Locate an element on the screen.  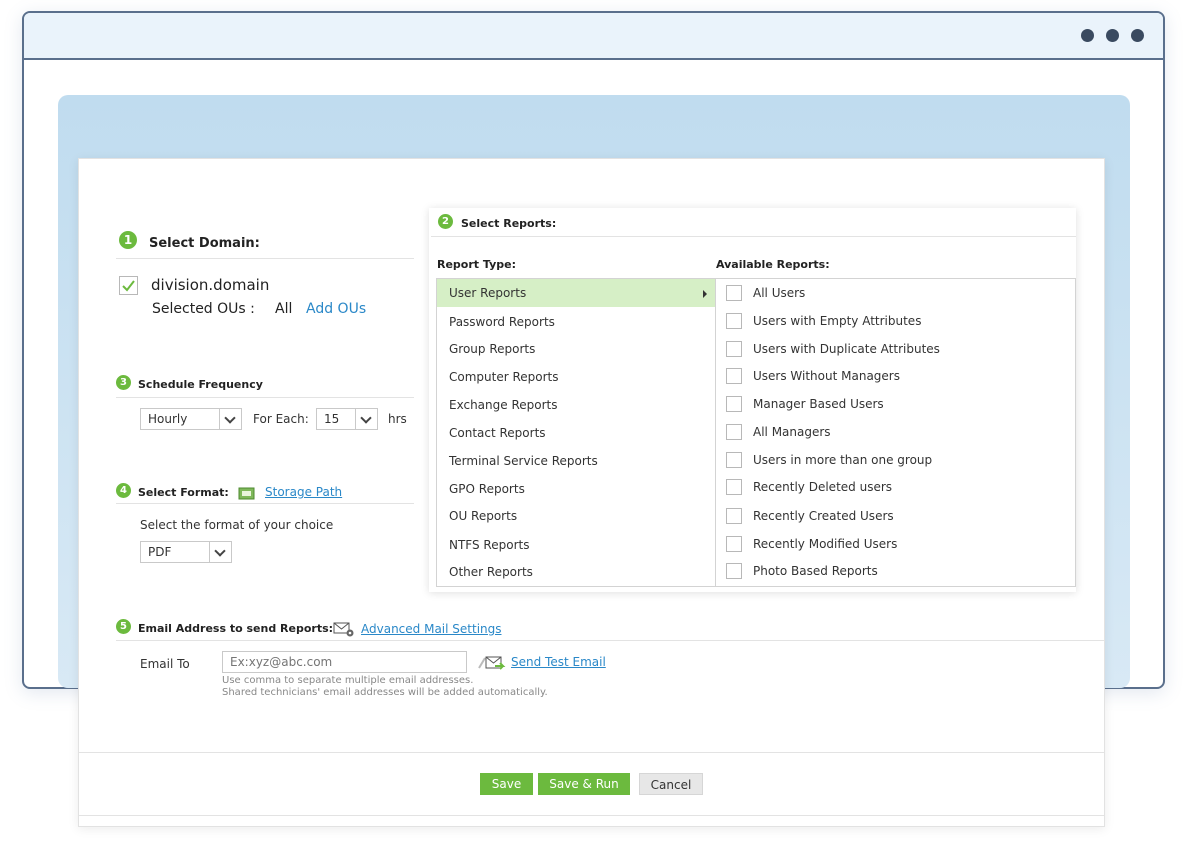
format-prompt: Select the format of your choice is located at coordinates (237, 525).